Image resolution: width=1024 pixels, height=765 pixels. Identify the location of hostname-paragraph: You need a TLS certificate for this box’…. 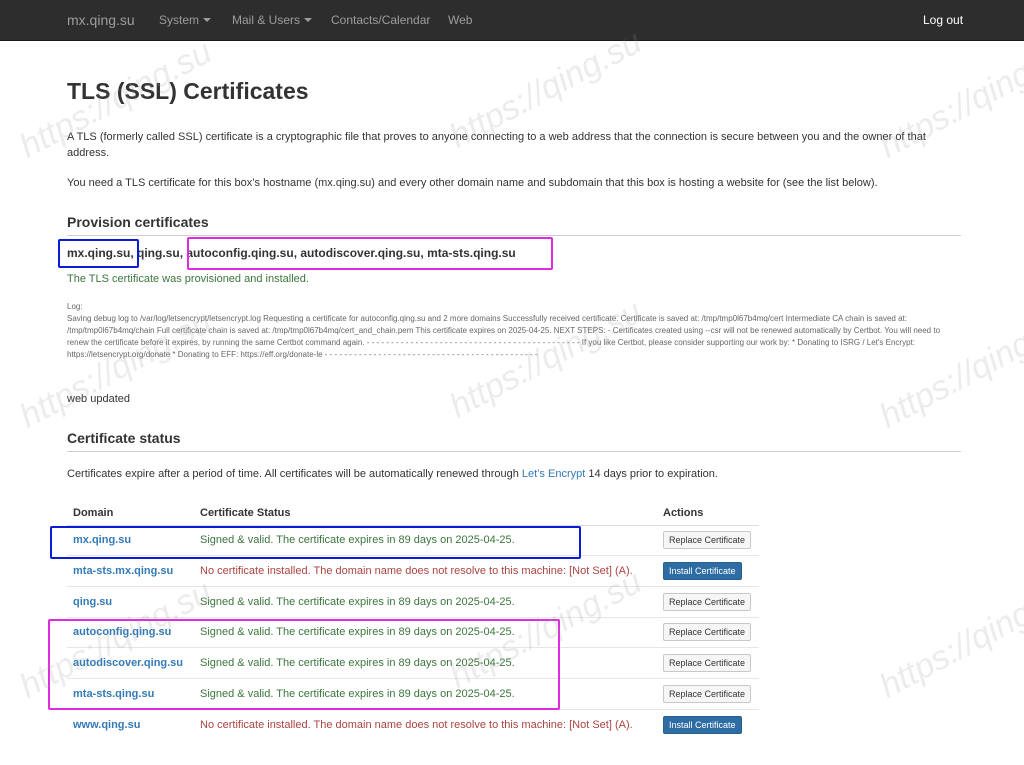
(472, 183).